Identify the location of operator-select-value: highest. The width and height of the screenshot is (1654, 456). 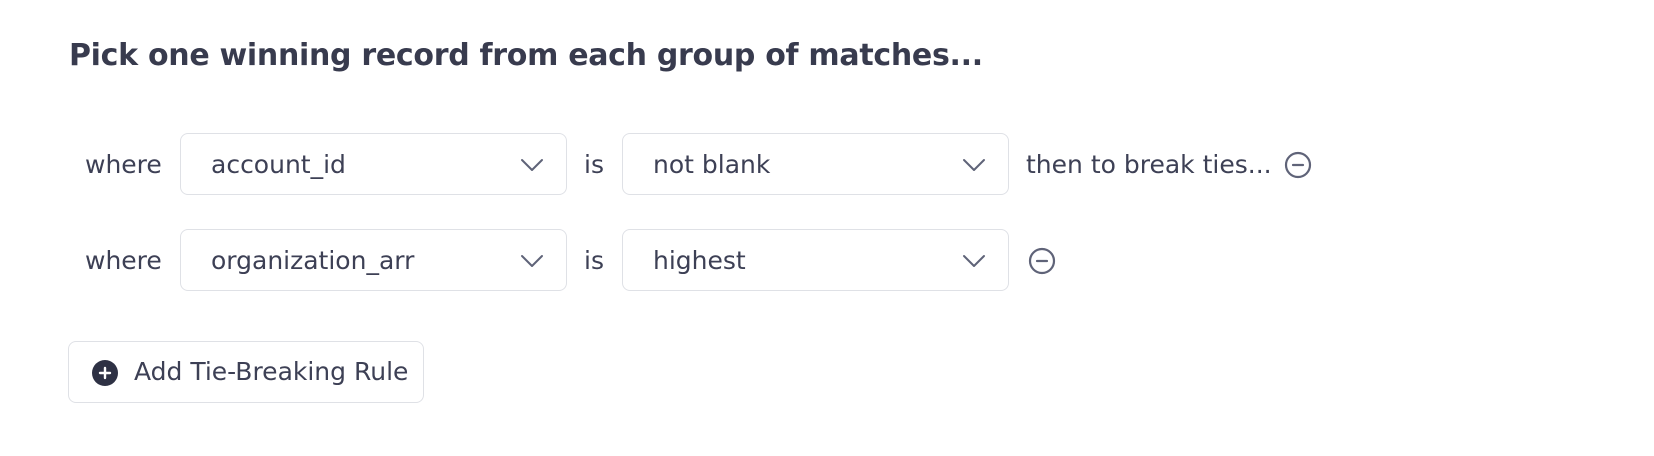
(699, 260).